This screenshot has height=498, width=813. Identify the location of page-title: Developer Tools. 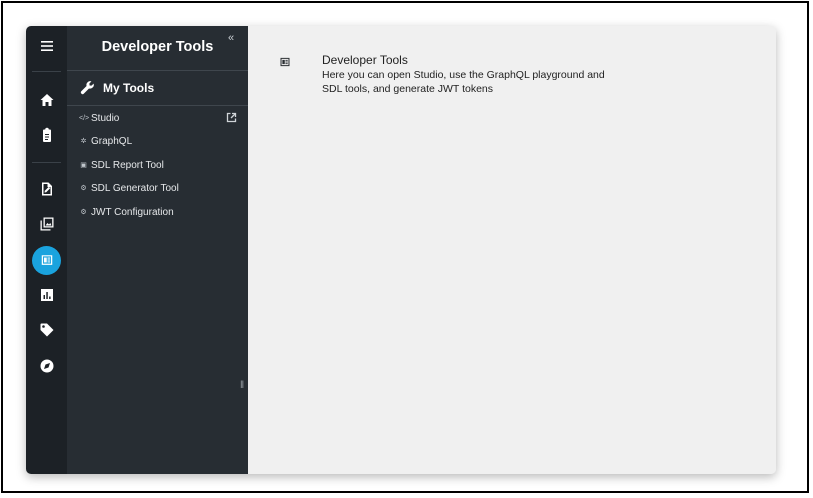
(365, 60).